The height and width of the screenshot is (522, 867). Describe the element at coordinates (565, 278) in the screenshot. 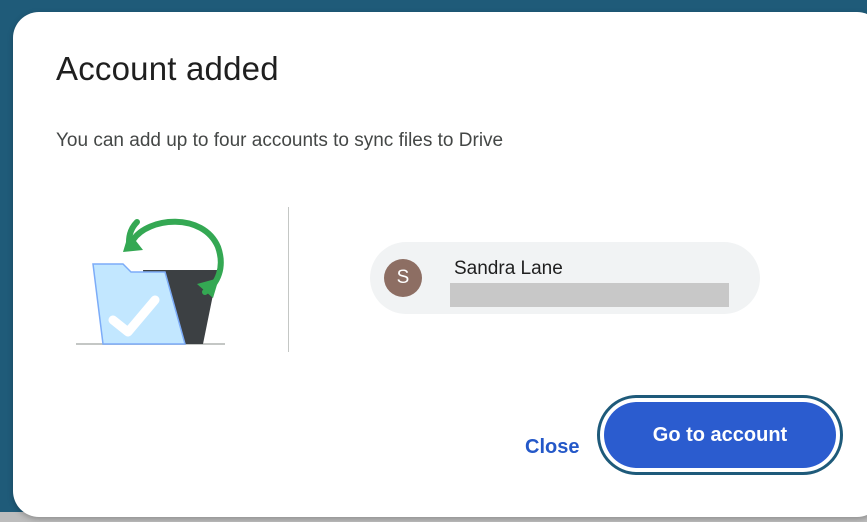

I see `account-chip: S Sandra Lane` at that location.